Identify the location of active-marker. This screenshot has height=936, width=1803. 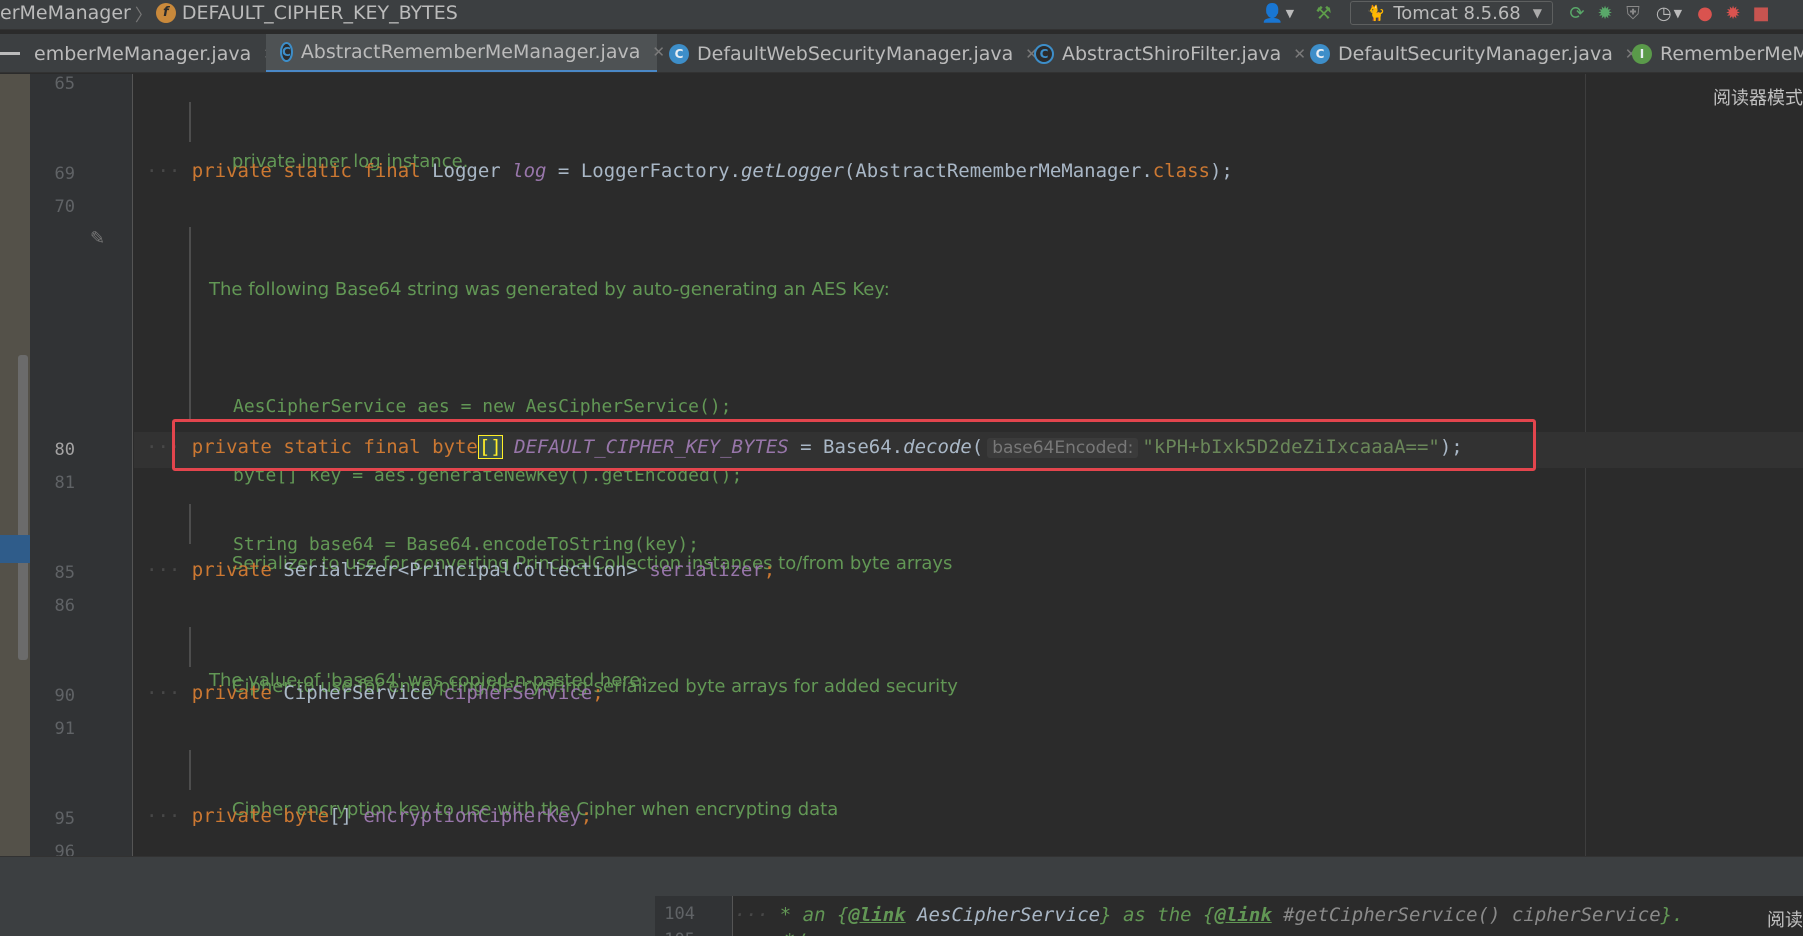
(15, 549).